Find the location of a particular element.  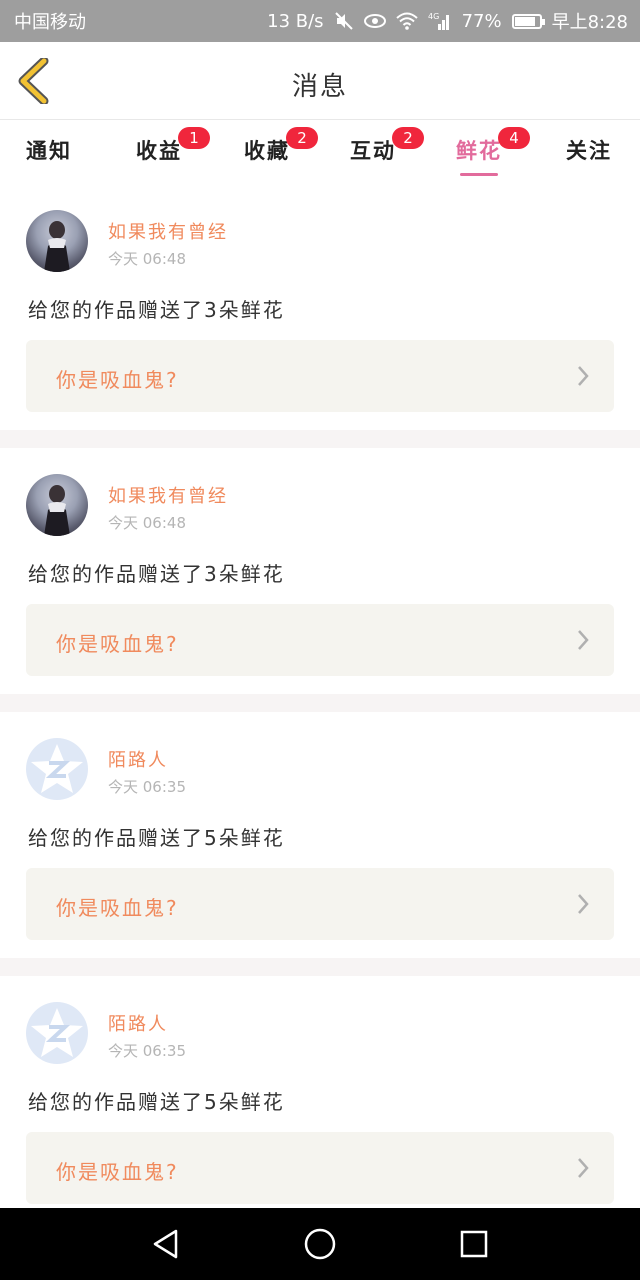

signal-icon: 4G is located at coordinates (440, 21).